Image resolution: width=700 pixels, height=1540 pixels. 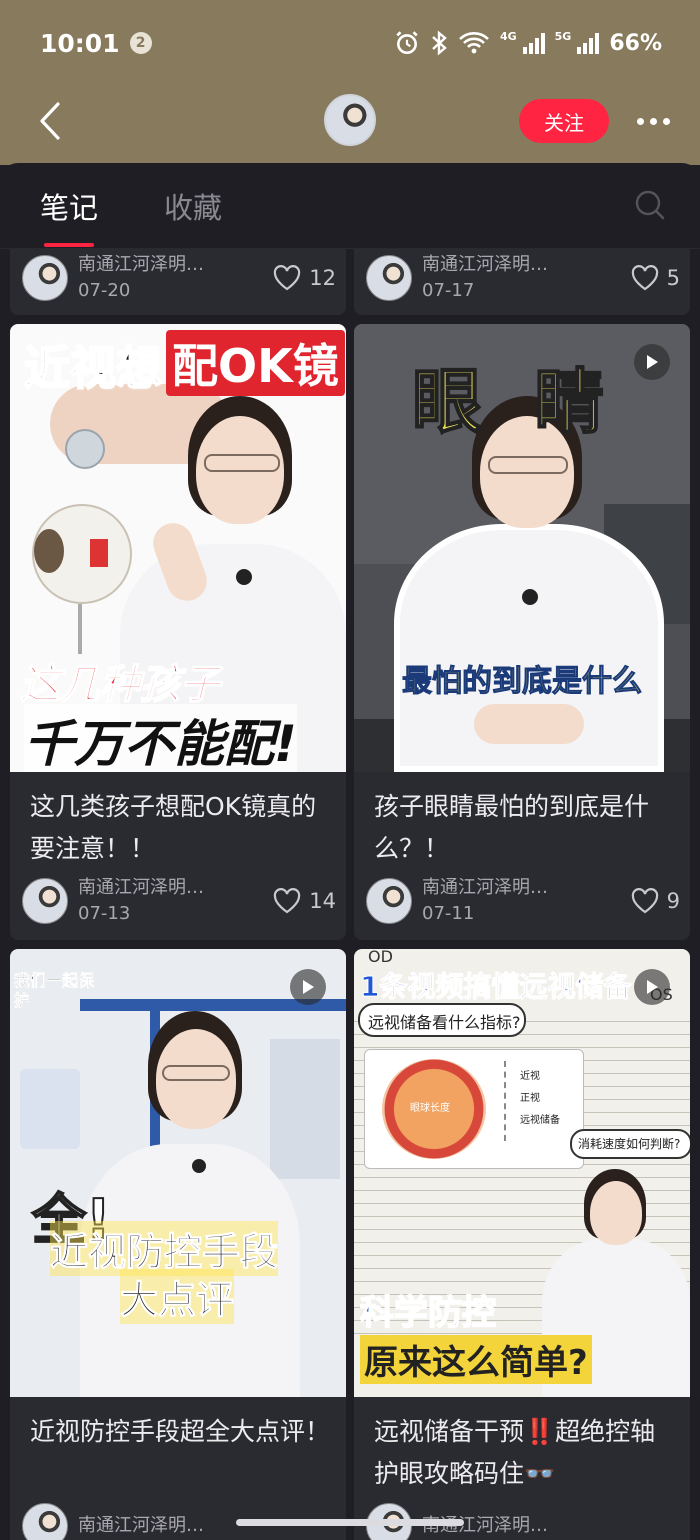 I want to click on network-type-4g: 4G, so click(x=508, y=36).